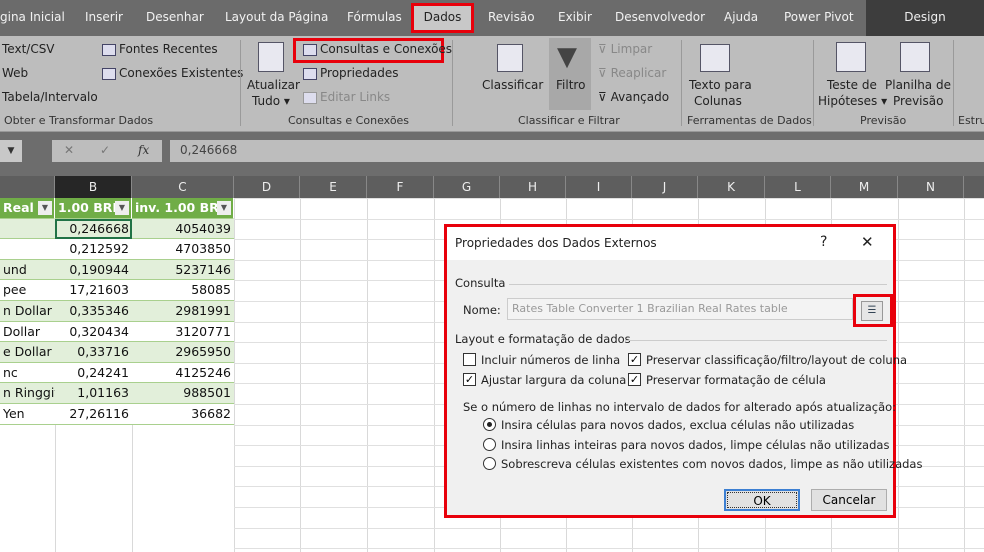 This screenshot has height=552, width=984. I want to click on name-box-dropdown: ▼, so click(11, 151).